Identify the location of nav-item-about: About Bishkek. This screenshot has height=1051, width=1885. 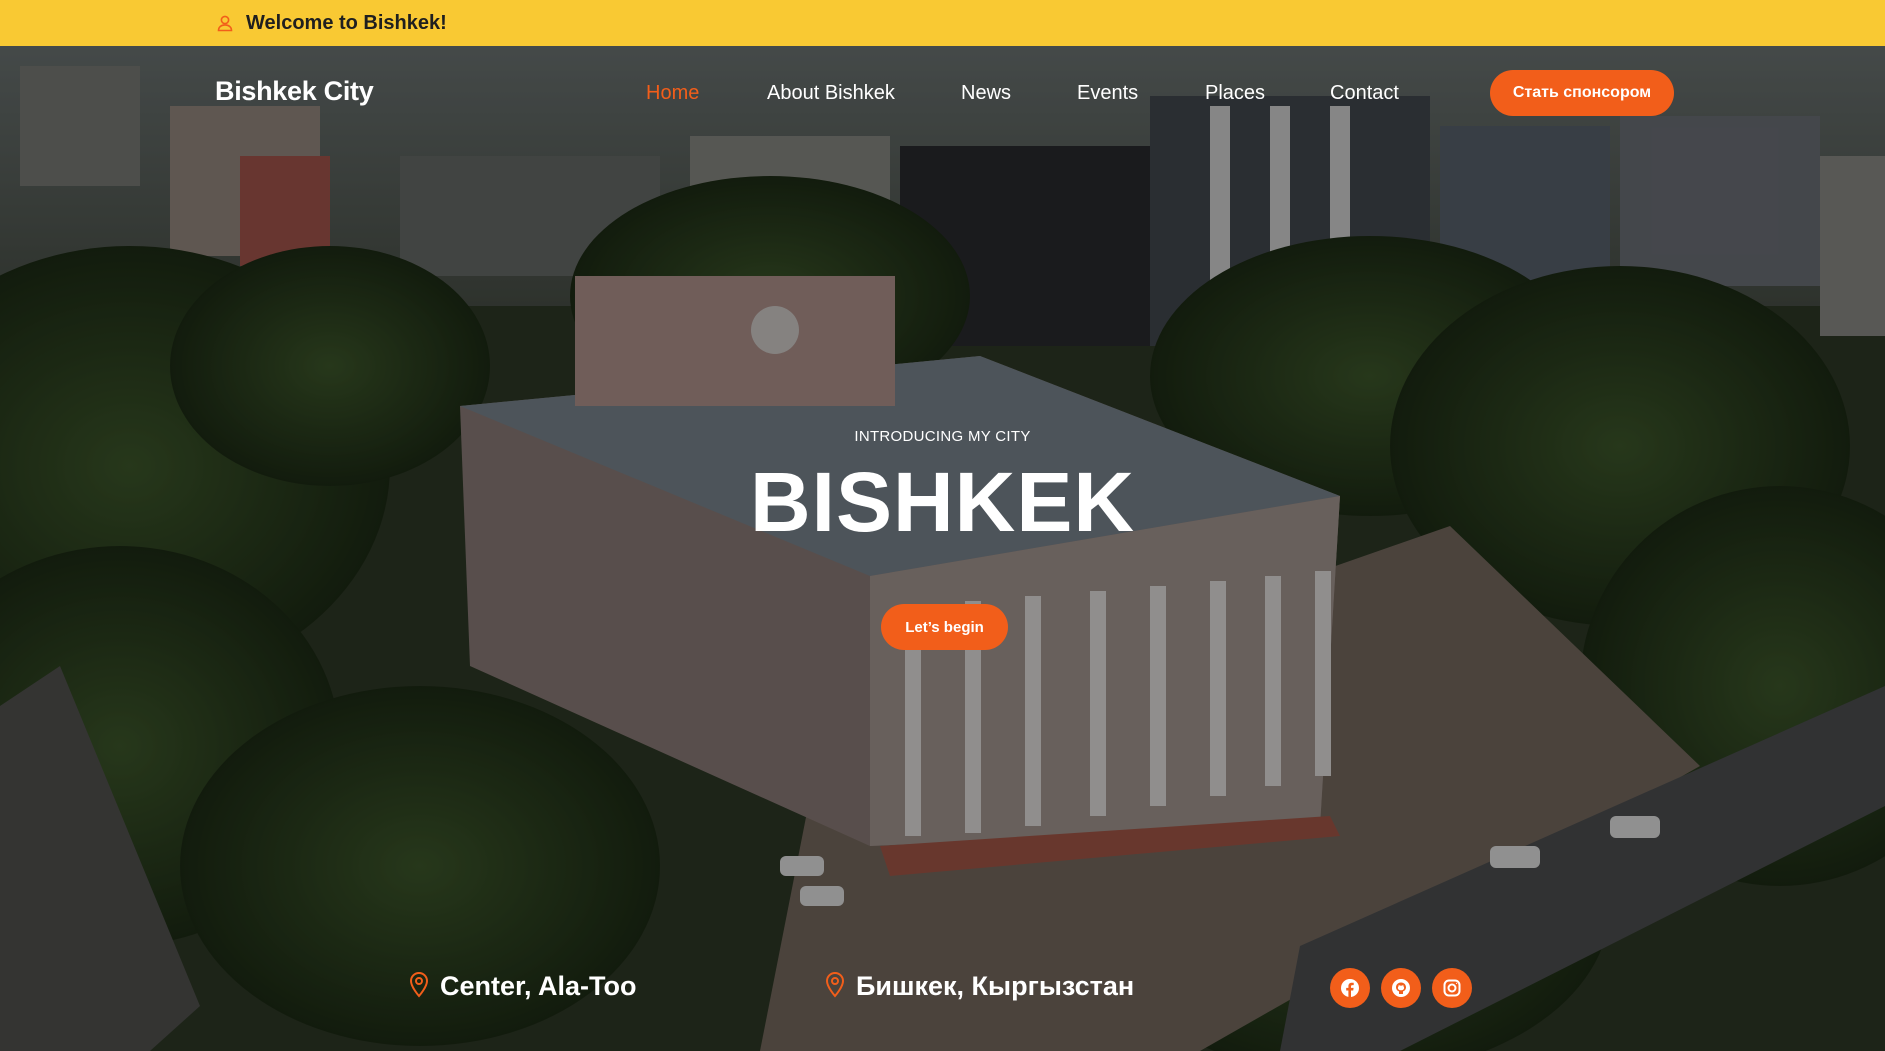
(831, 93).